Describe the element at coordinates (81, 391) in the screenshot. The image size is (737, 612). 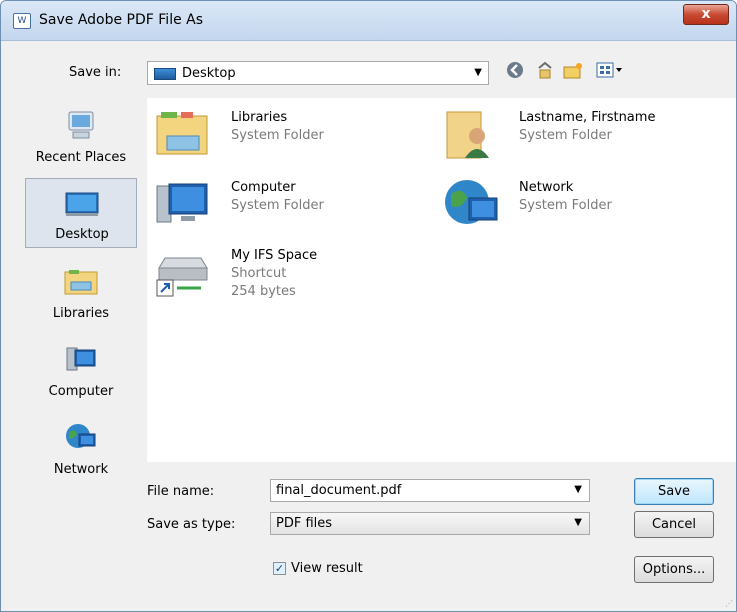
I see `place-label: Computer` at that location.